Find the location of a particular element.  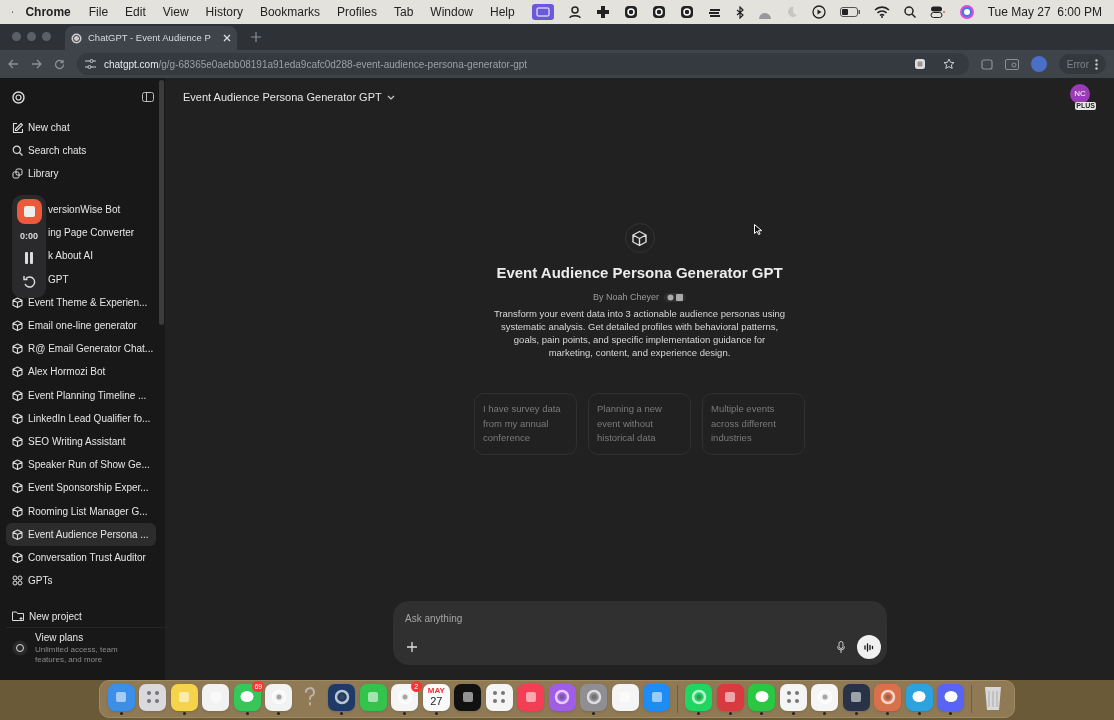

user-avatar: NC is located at coordinates (1080, 94).